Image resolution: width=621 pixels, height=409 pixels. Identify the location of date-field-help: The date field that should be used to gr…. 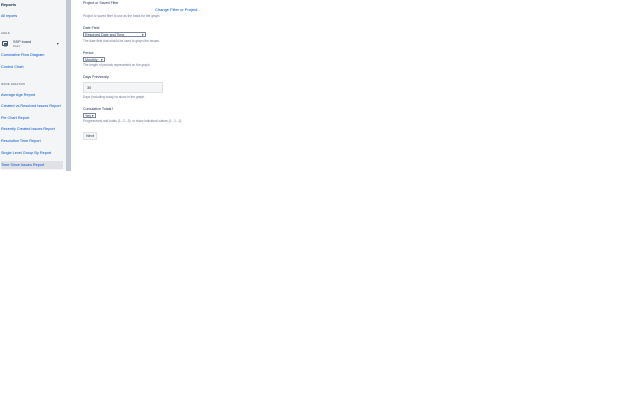
(121, 41).